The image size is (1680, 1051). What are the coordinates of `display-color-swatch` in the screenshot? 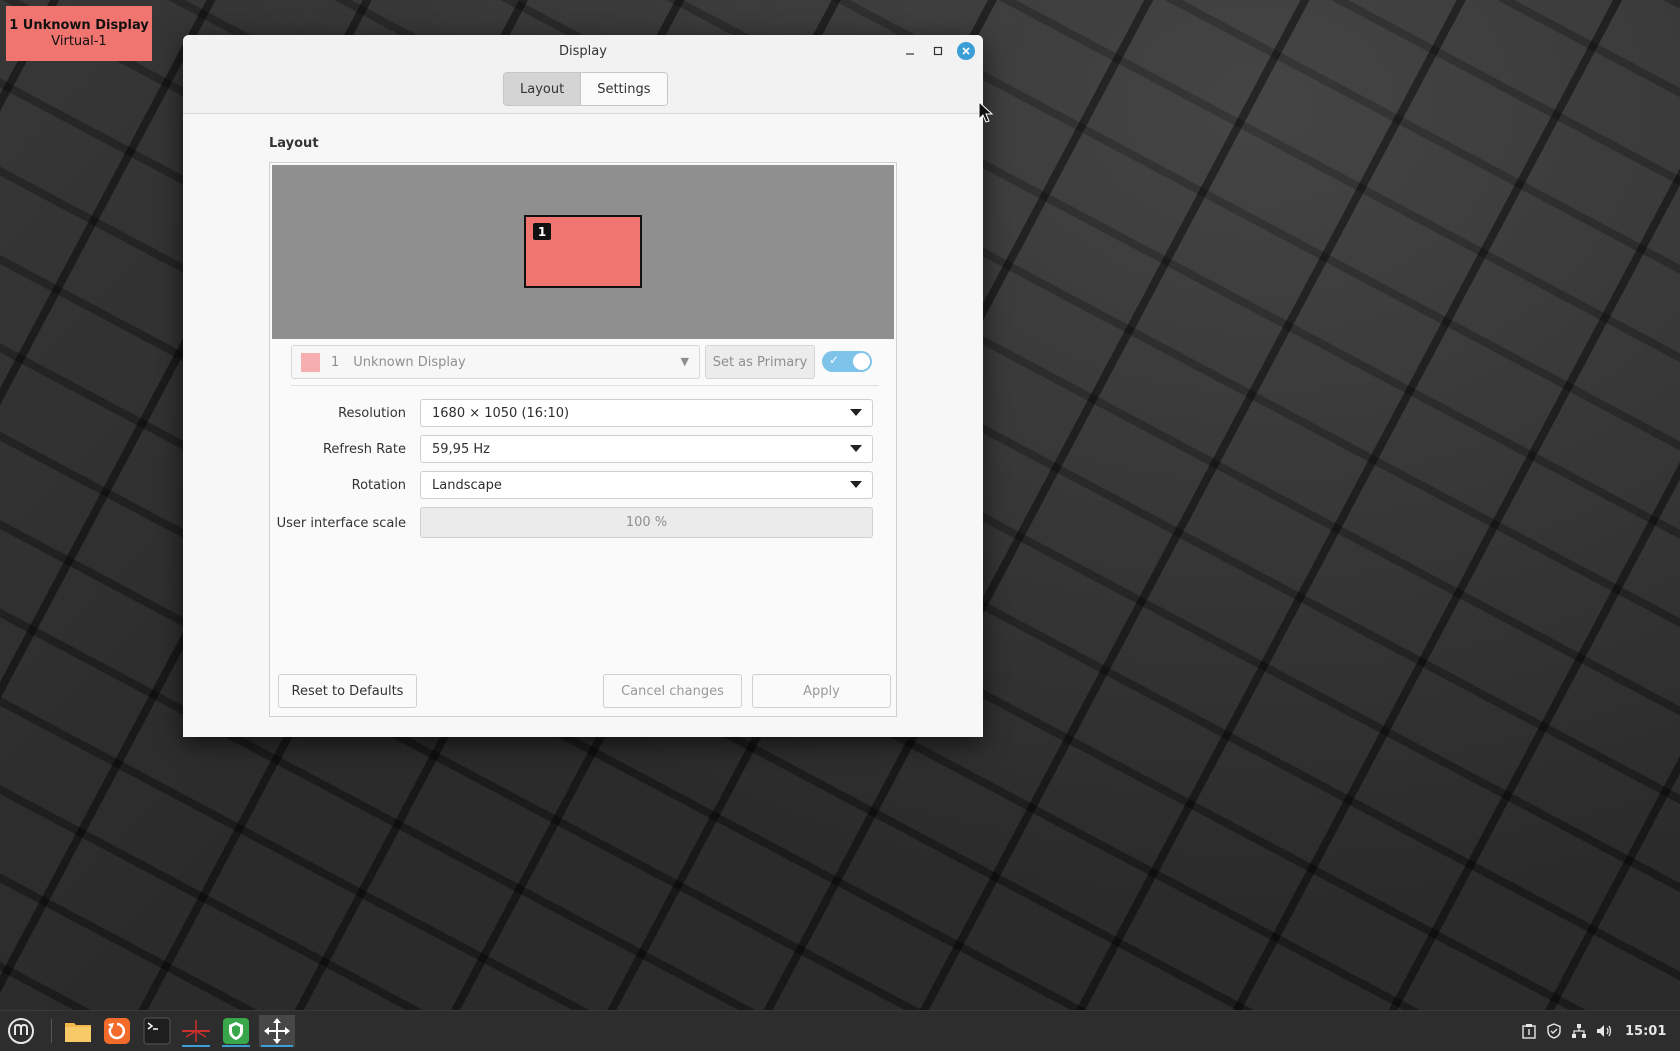 It's located at (310, 362).